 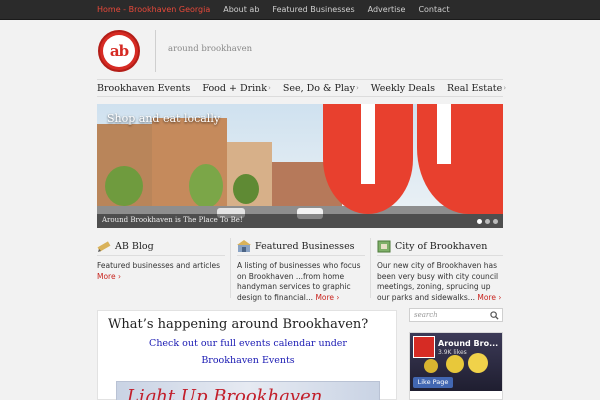 I want to click on nav-weekly-deals: Weekly Deals, so click(x=403, y=88).